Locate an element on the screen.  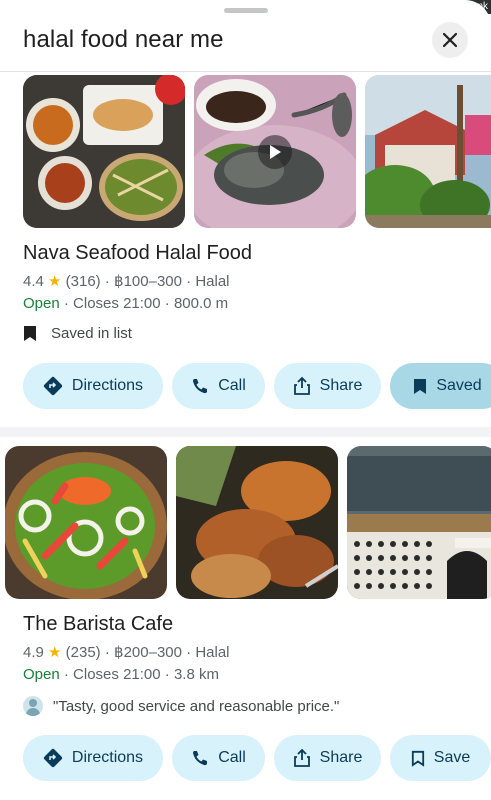
saved-label: Saved is located at coordinates (459, 385).